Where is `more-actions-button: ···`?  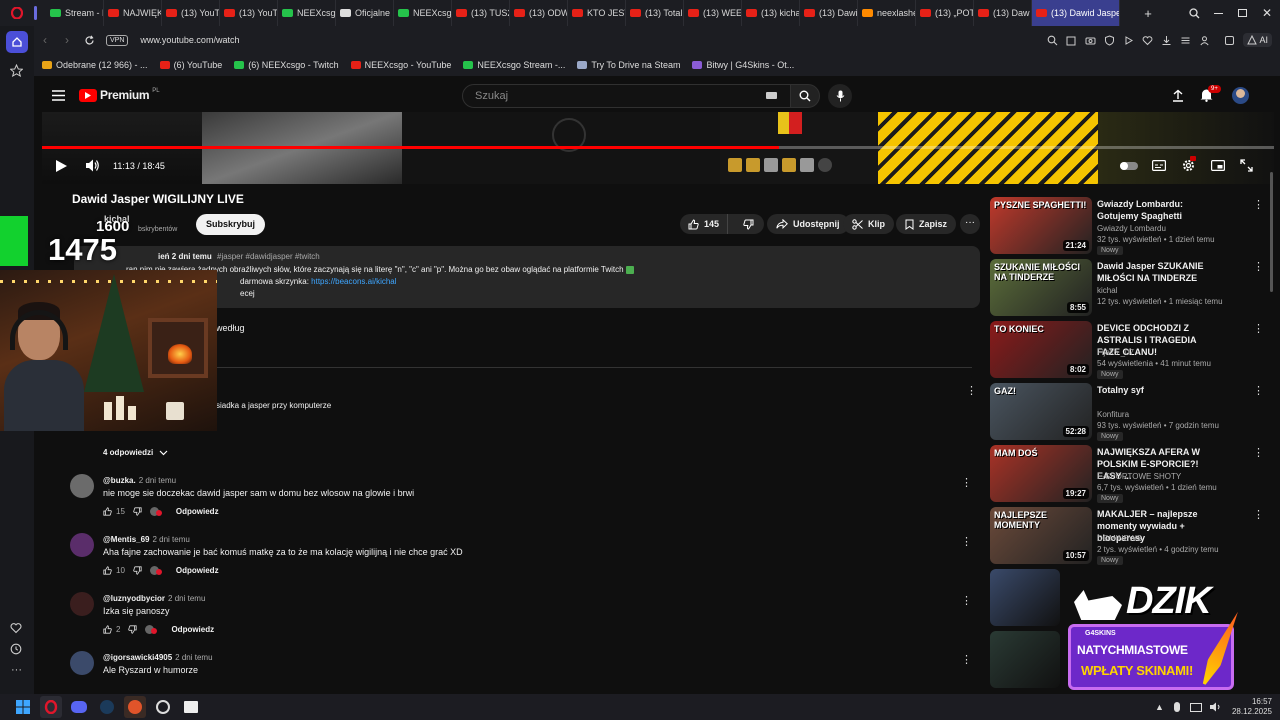 more-actions-button: ··· is located at coordinates (970, 224).